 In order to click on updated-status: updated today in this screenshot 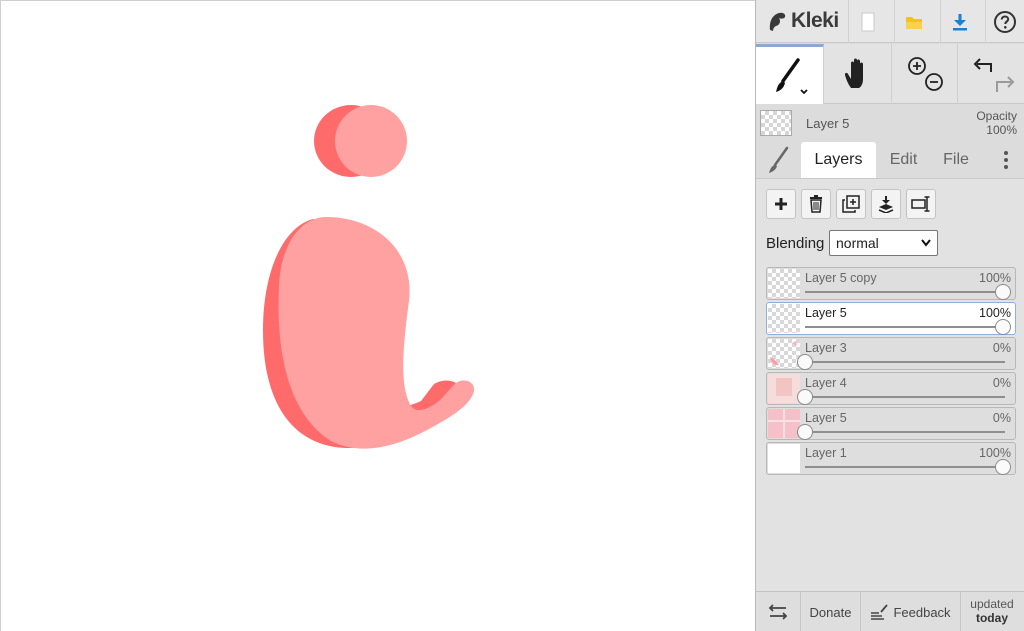, I will do `click(992, 611)`.